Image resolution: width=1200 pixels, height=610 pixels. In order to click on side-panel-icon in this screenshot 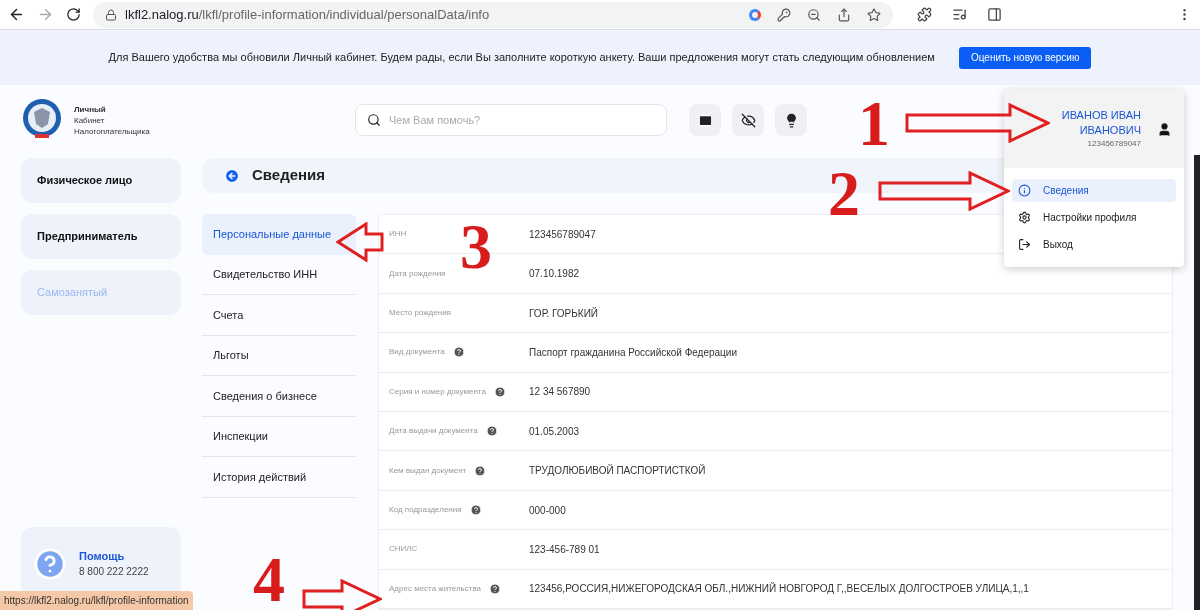, I will do `click(994, 14)`.